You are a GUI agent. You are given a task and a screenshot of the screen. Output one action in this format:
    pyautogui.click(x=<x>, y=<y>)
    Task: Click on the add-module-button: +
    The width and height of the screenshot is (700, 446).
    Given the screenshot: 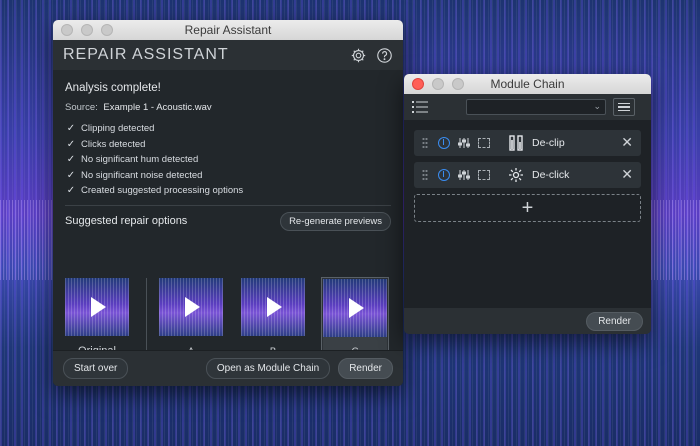 What is the action you would take?
    pyautogui.click(x=527, y=208)
    